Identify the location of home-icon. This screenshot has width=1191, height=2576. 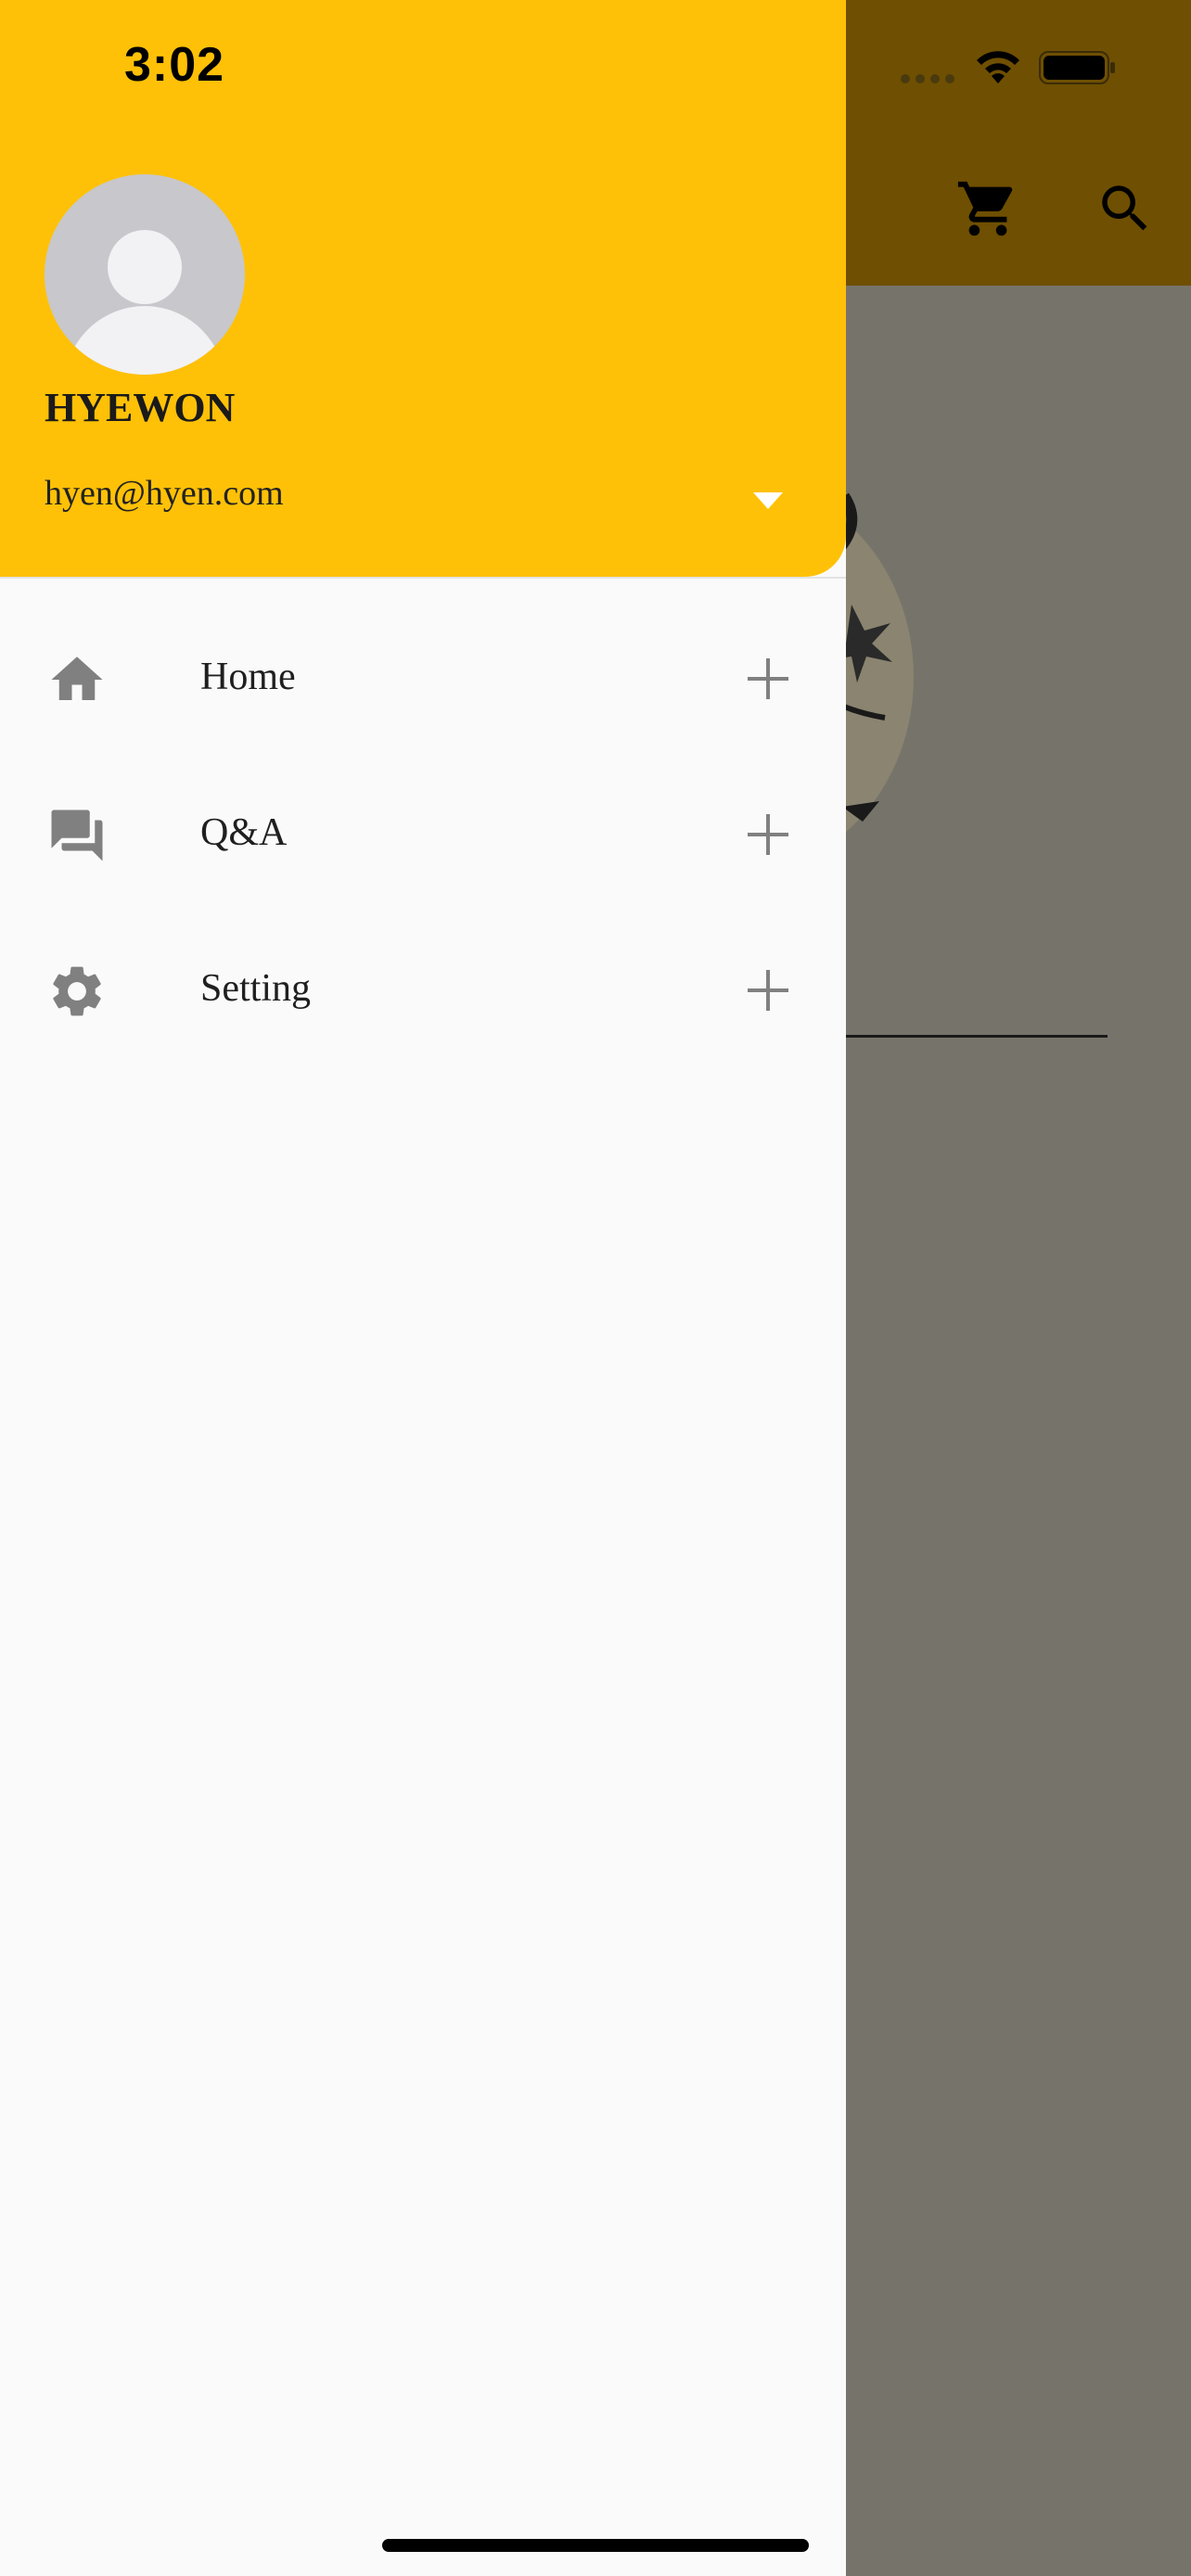
(77, 679).